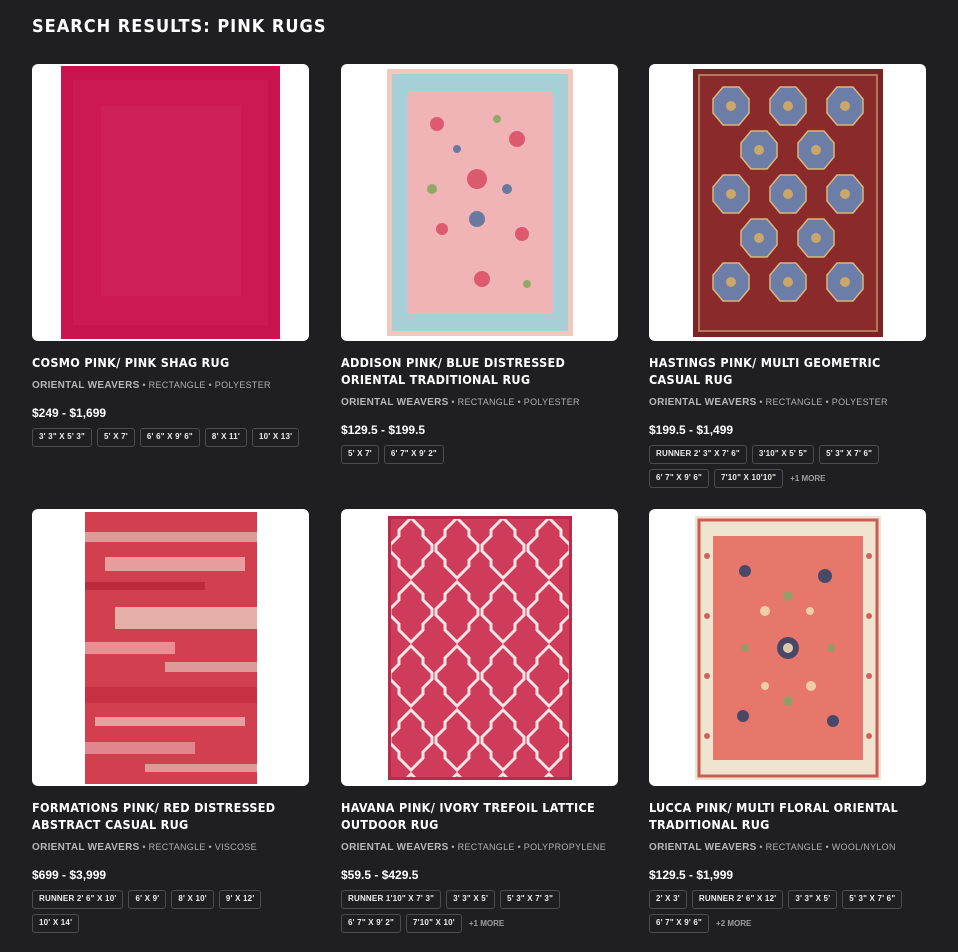 The image size is (958, 952). I want to click on product-price: $249 - $1,699, so click(69, 413).